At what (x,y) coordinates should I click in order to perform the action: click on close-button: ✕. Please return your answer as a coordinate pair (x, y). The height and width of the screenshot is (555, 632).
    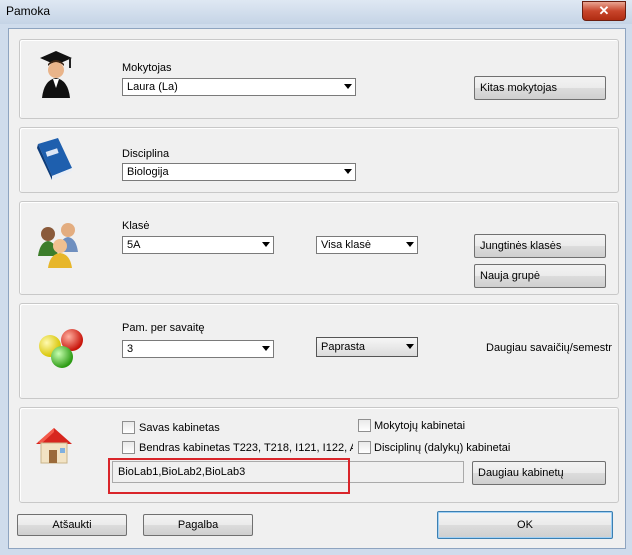
    Looking at the image, I should click on (604, 11).